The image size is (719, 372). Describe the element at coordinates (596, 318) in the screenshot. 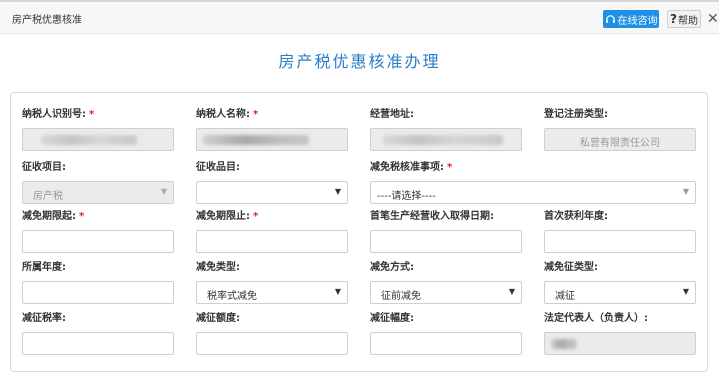

I see `legal-rep-label: 法定代表人（负责人）:` at that location.